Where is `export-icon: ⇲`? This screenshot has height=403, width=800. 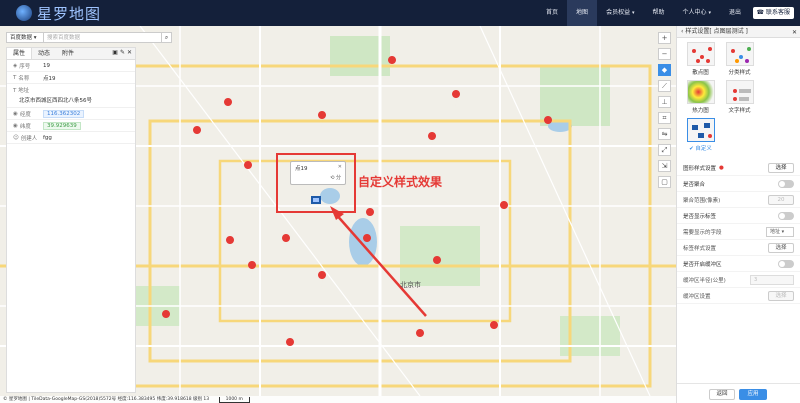
export-icon: ⇲ is located at coordinates (664, 166).